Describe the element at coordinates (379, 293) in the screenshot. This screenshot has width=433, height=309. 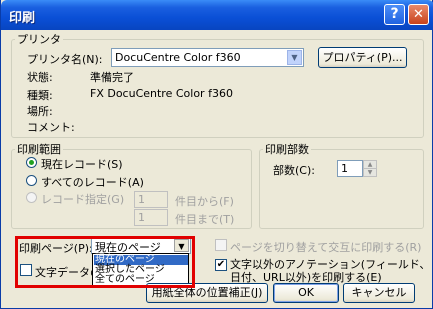
I see `cancel-button: キャンセル` at that location.